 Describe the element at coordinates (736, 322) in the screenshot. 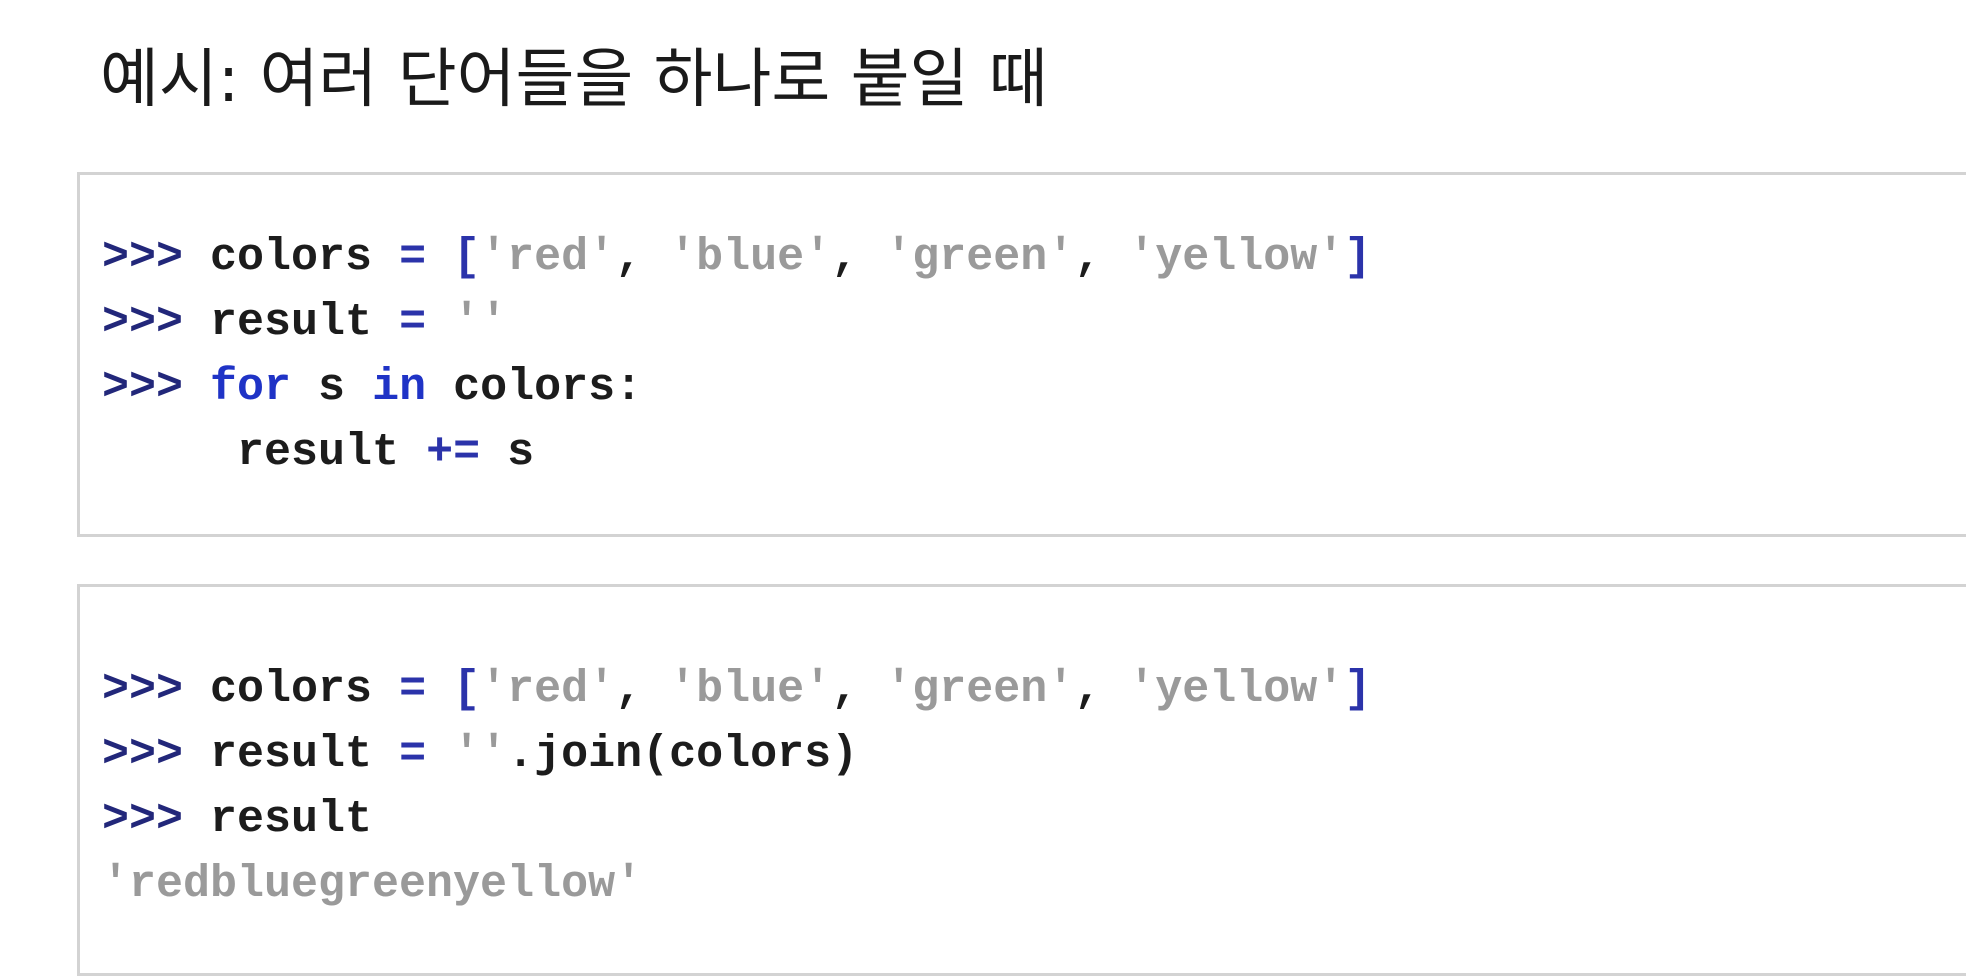

I see `code-line: >>> result = ''` at that location.